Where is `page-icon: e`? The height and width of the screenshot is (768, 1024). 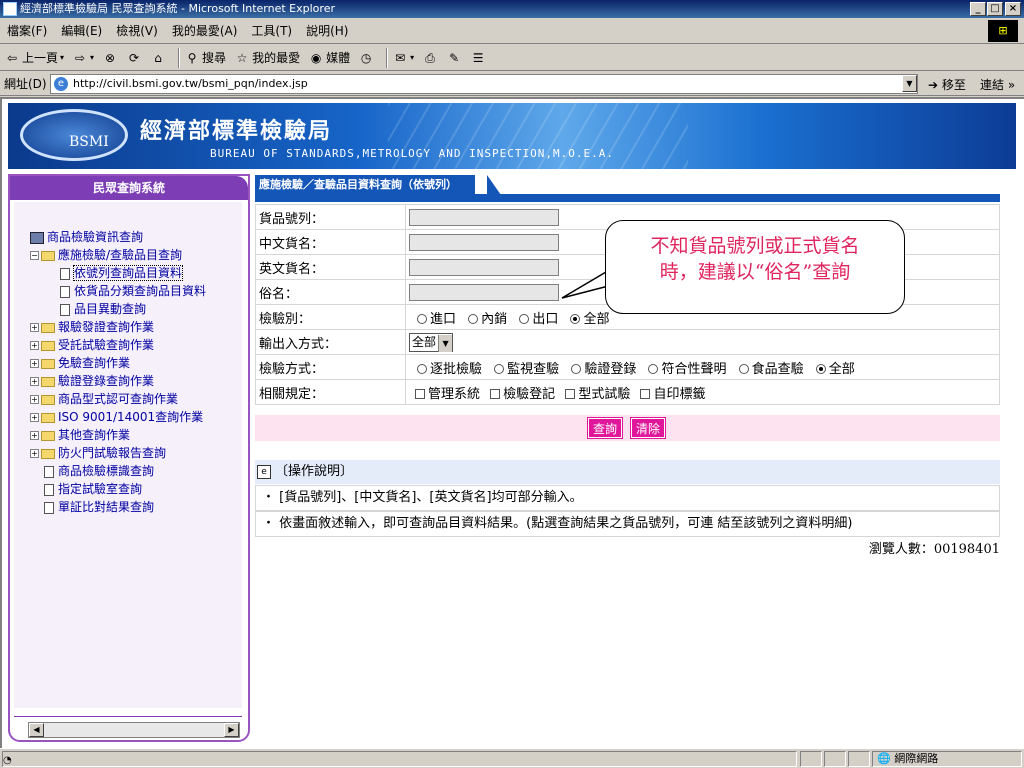 page-icon: e is located at coordinates (61, 84).